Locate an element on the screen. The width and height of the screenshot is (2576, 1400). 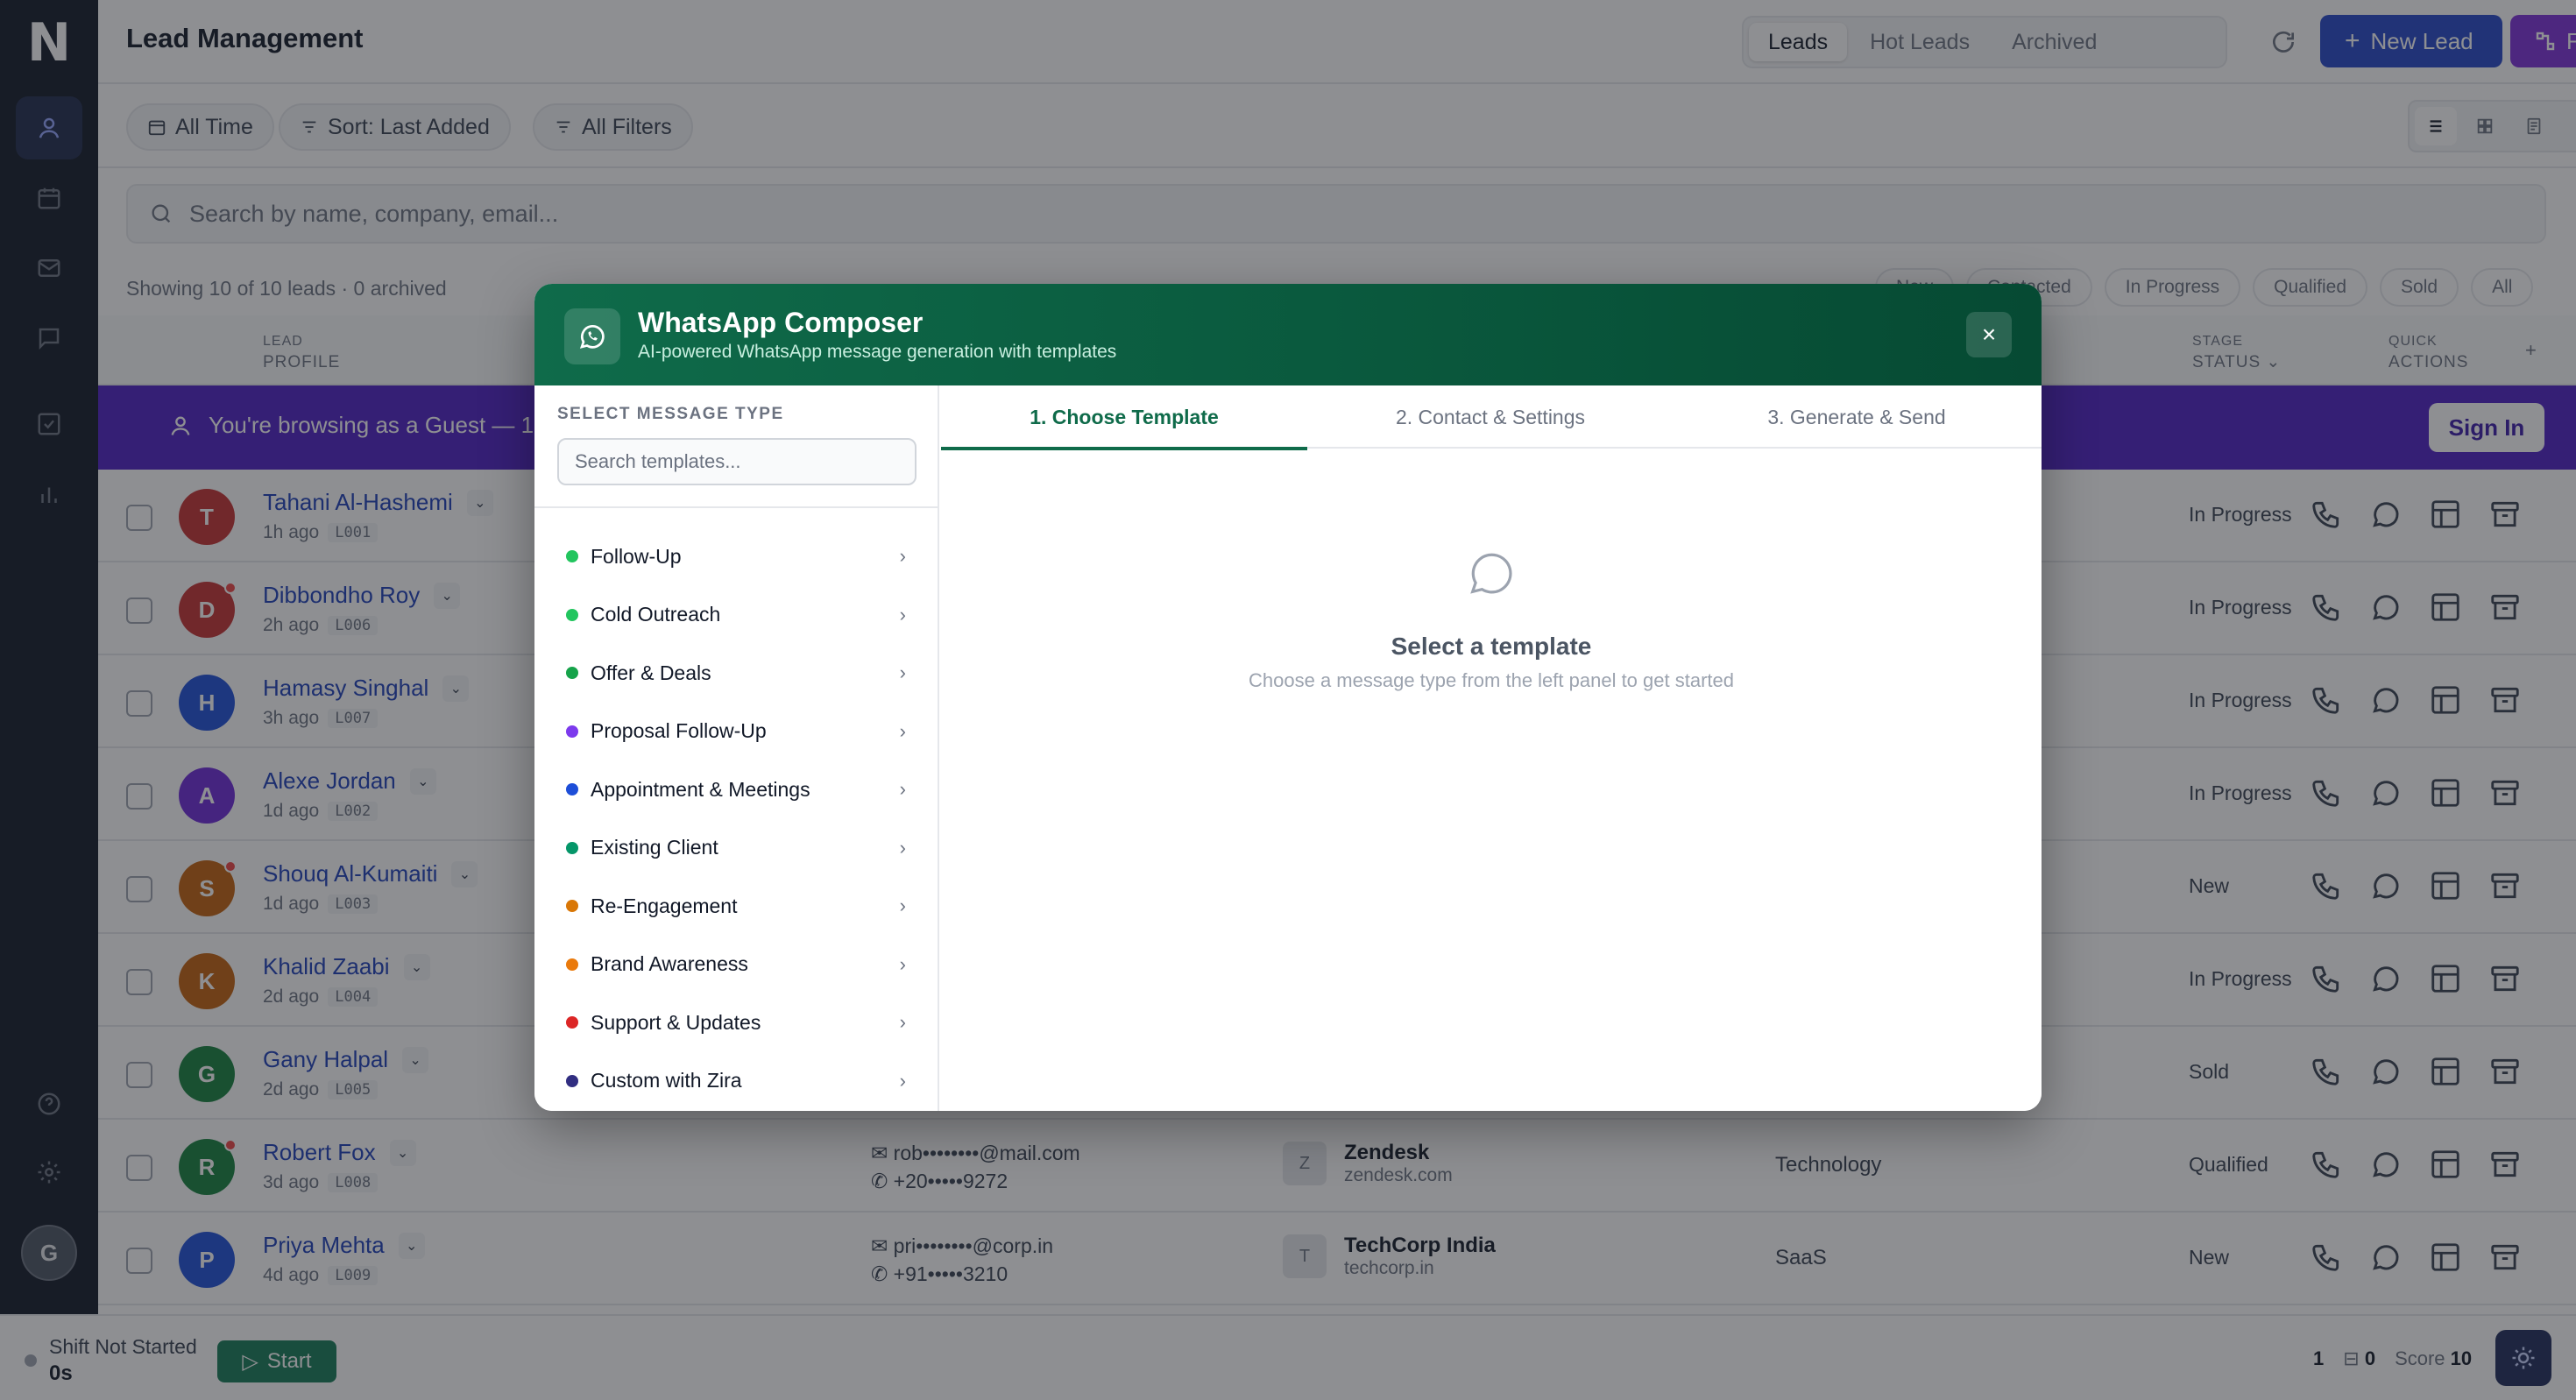
close-button: × is located at coordinates (1989, 334).